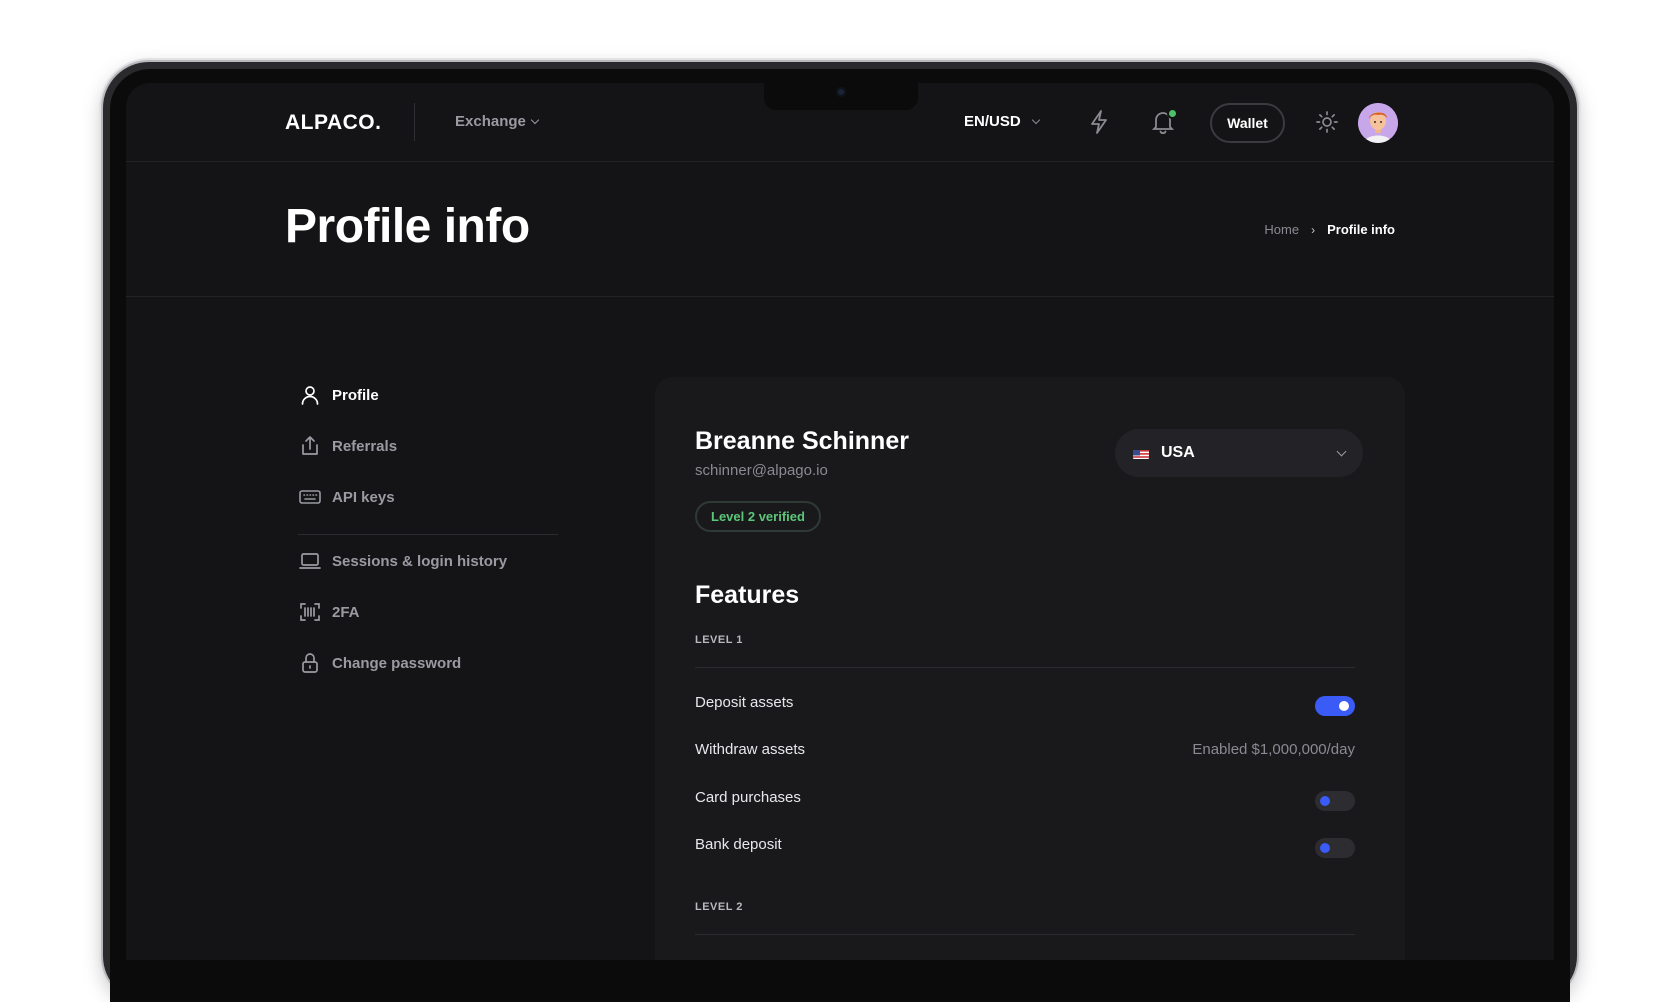 The width and height of the screenshot is (1680, 1002). I want to click on sidebar-item-sessions: Sessions & login history, so click(402, 561).